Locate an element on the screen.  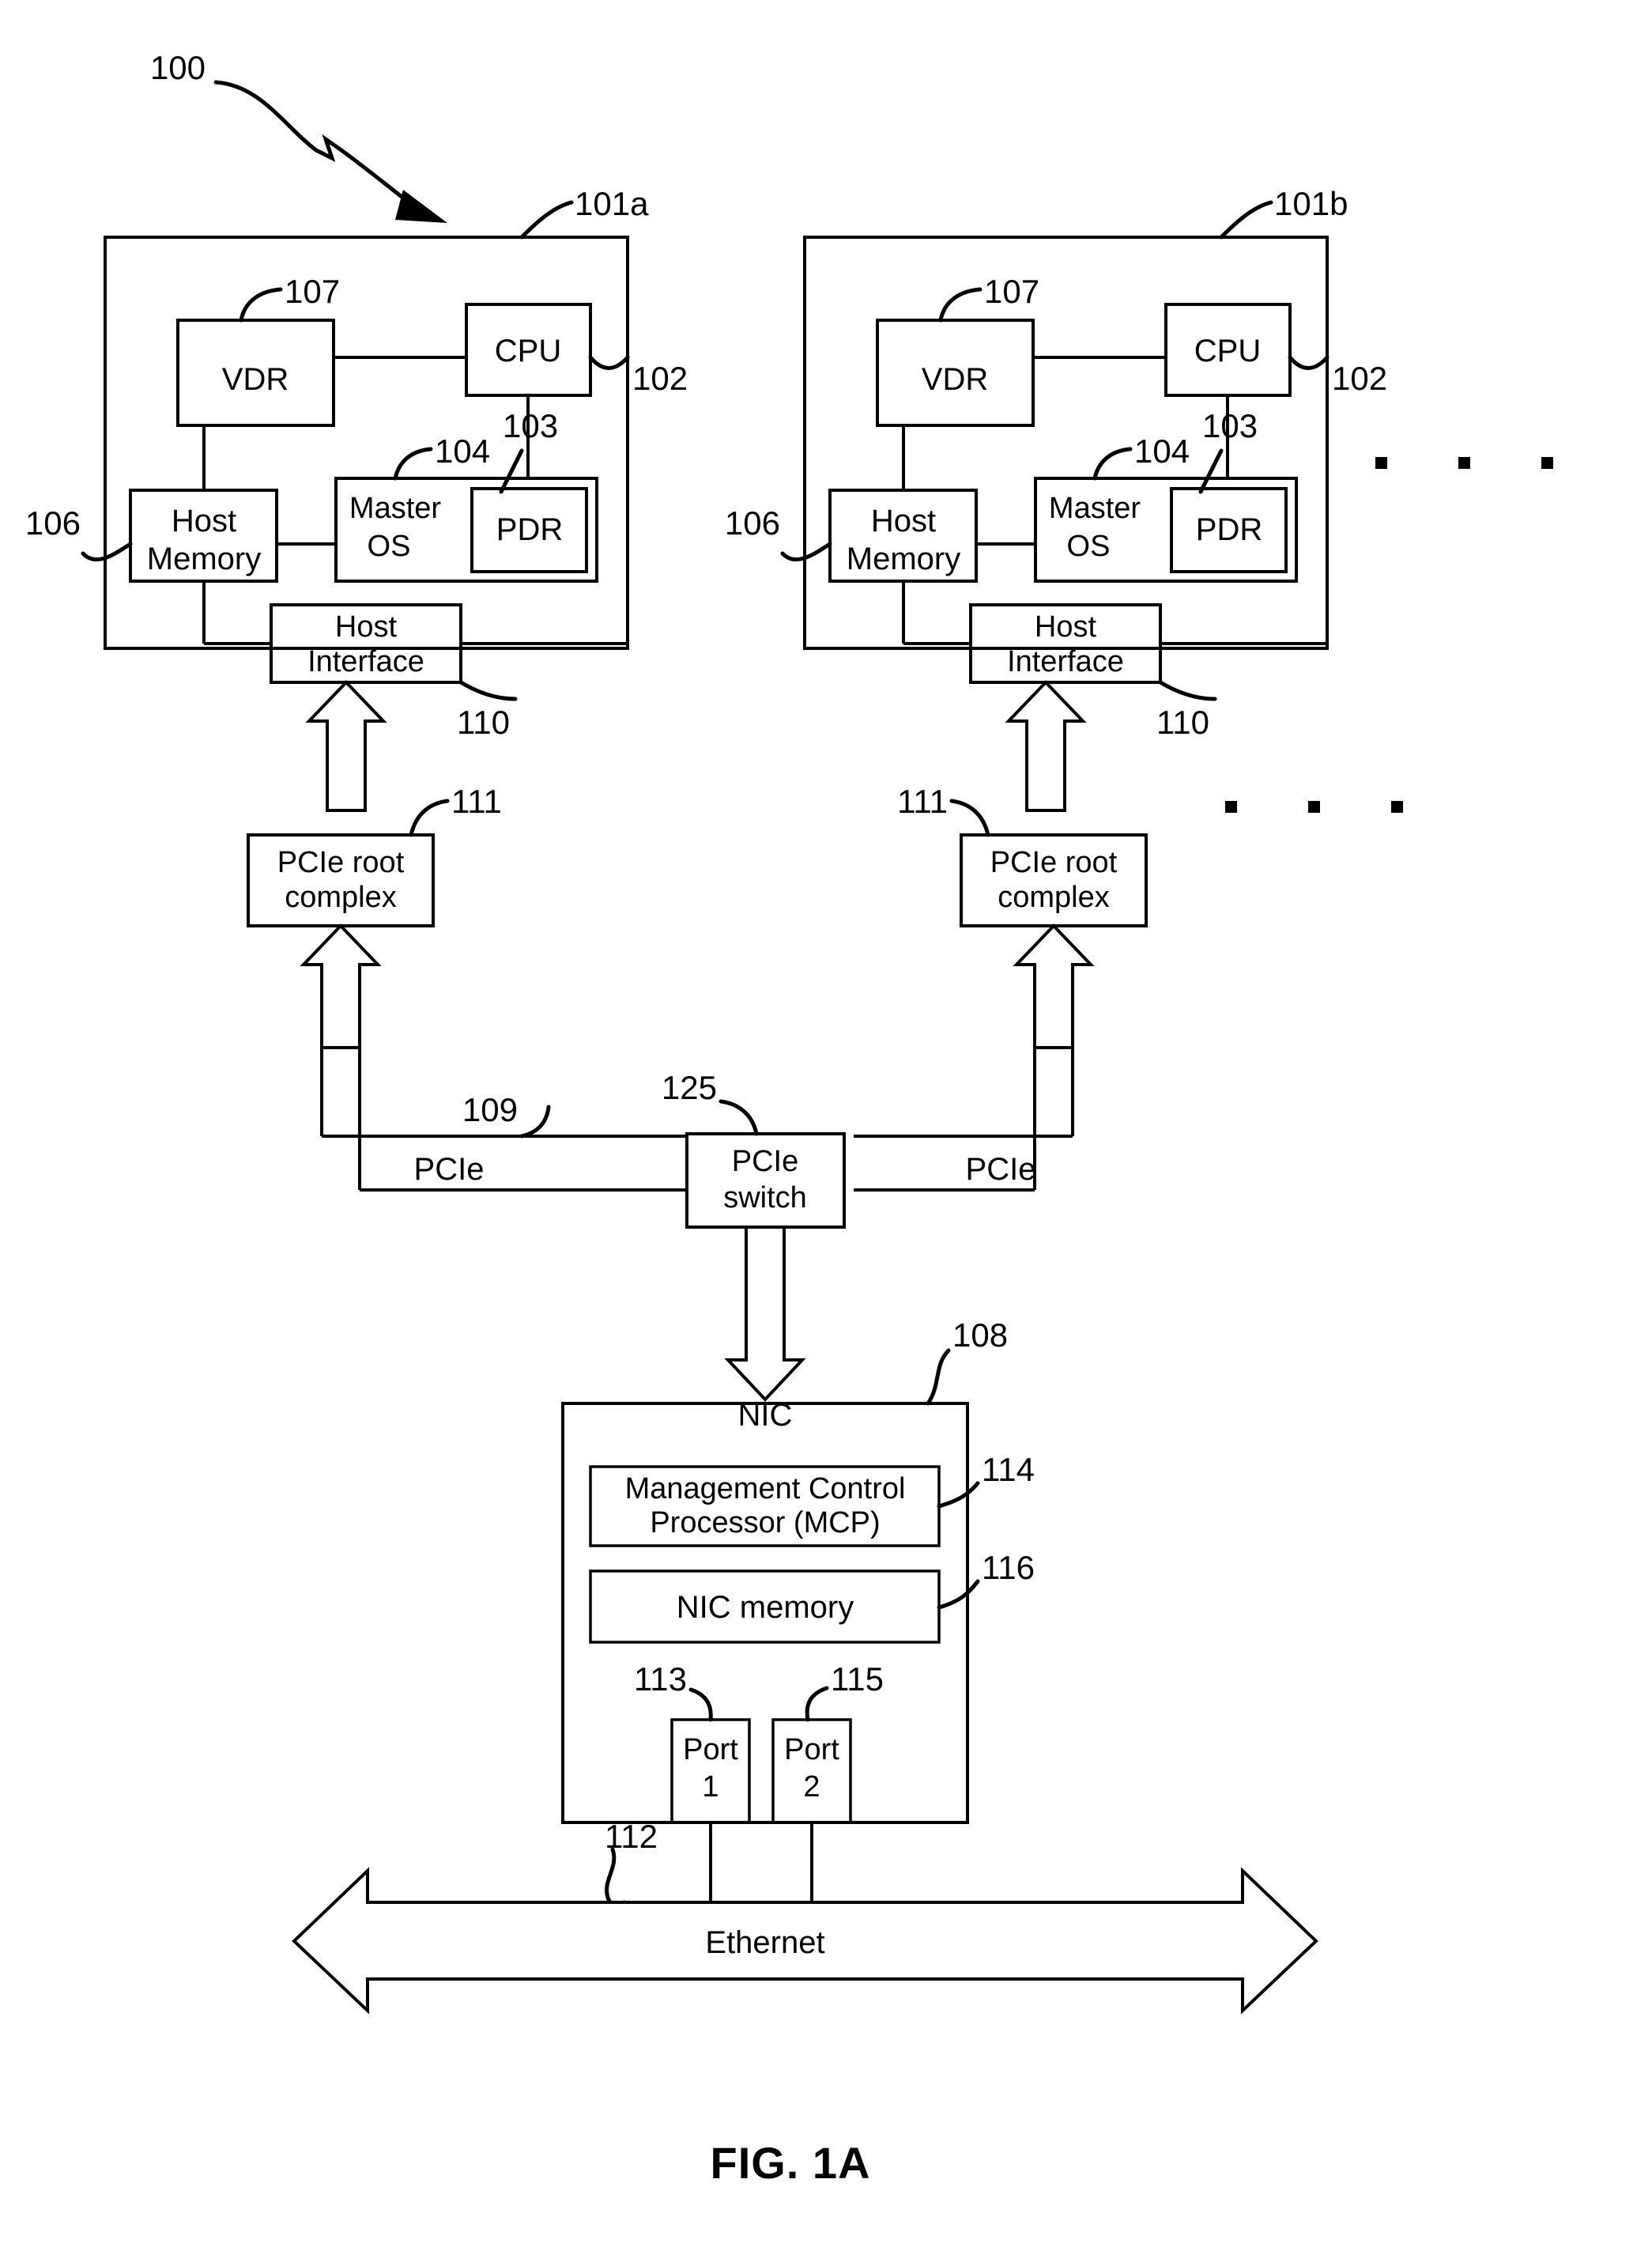
pdr-label-a: PDR is located at coordinates (529, 529).